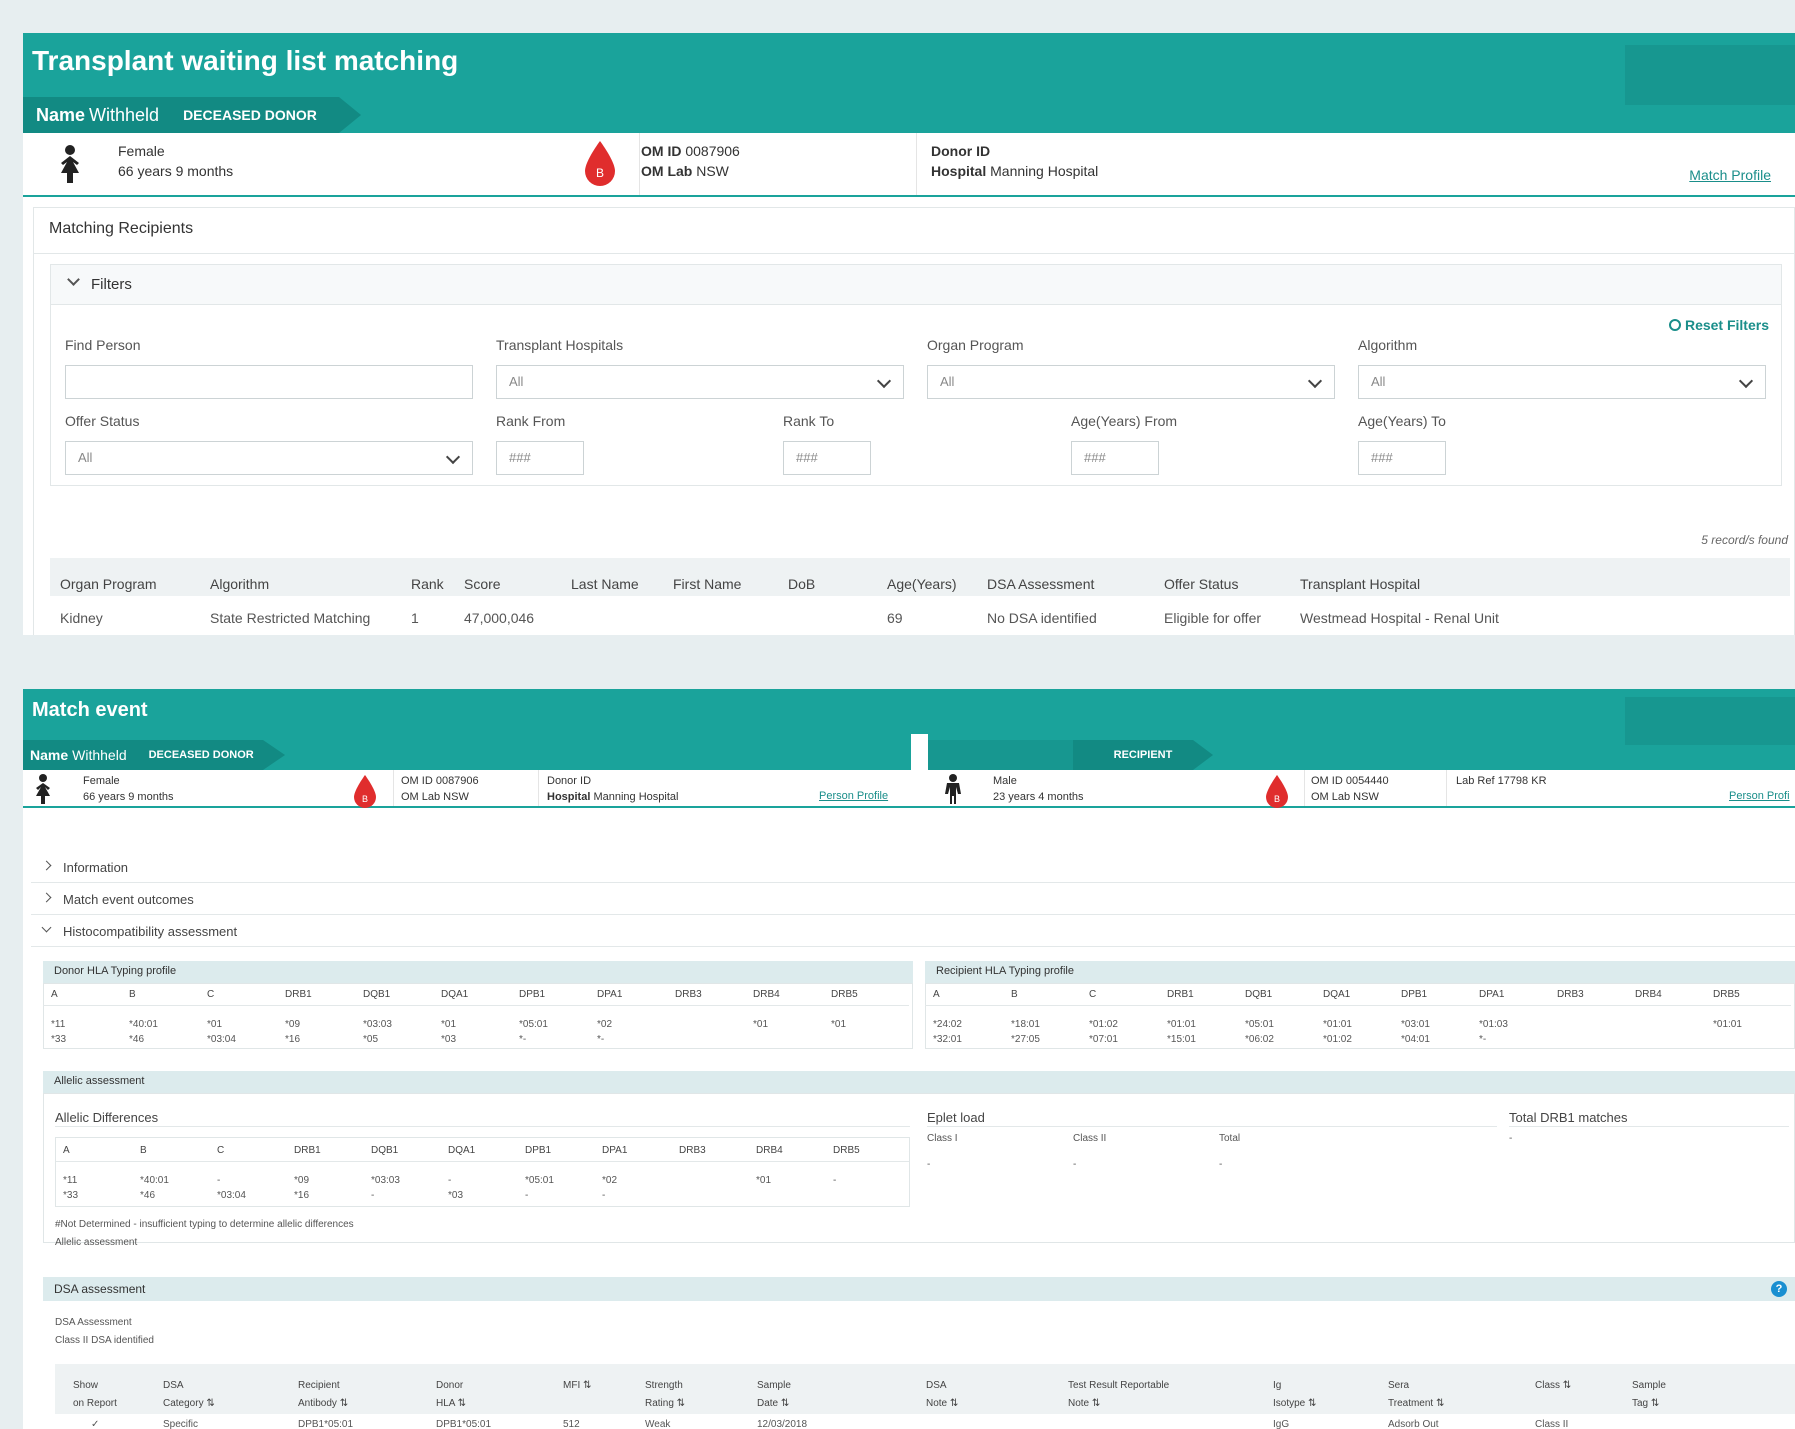 The width and height of the screenshot is (1795, 1429). What do you see at coordinates (916, 285) in the screenshot?
I see `filters-toggle: Filters` at bounding box center [916, 285].